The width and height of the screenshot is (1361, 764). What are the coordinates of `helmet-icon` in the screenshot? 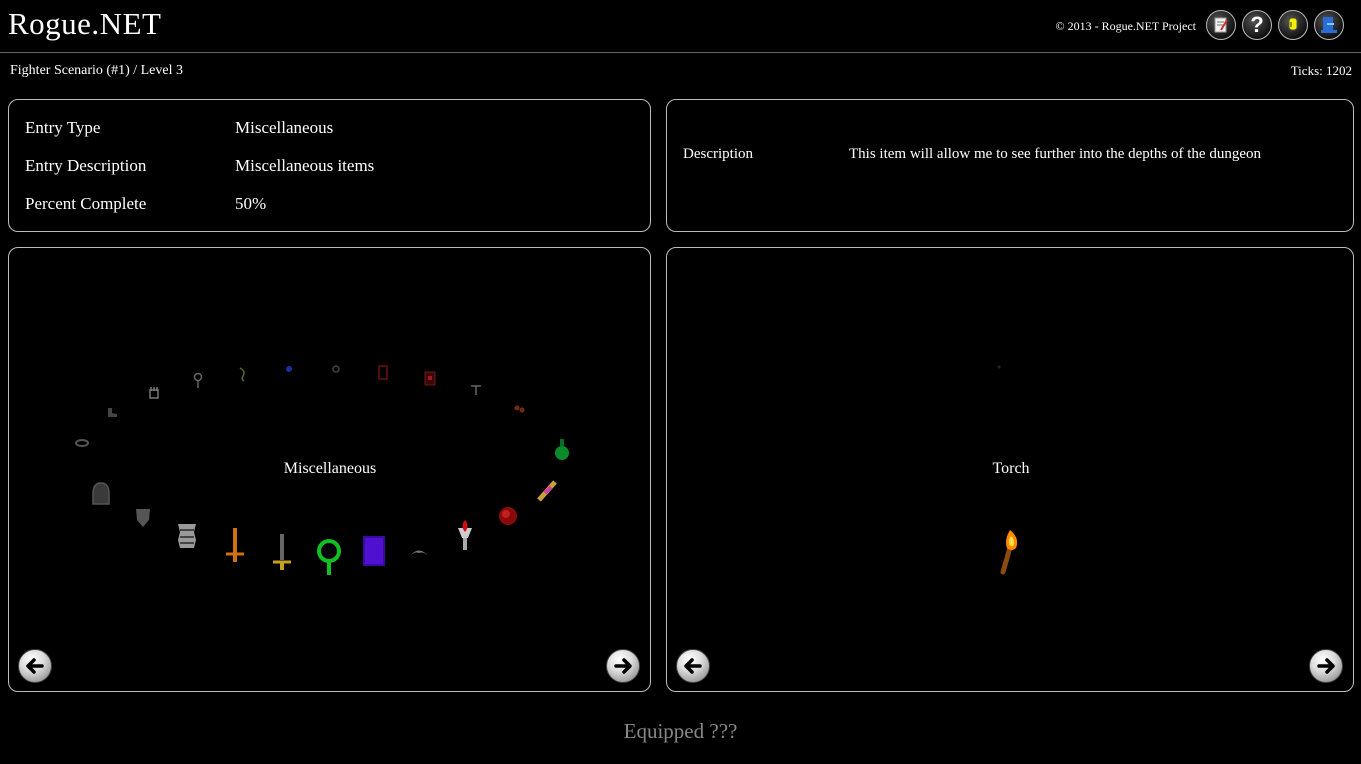 It's located at (101, 494).